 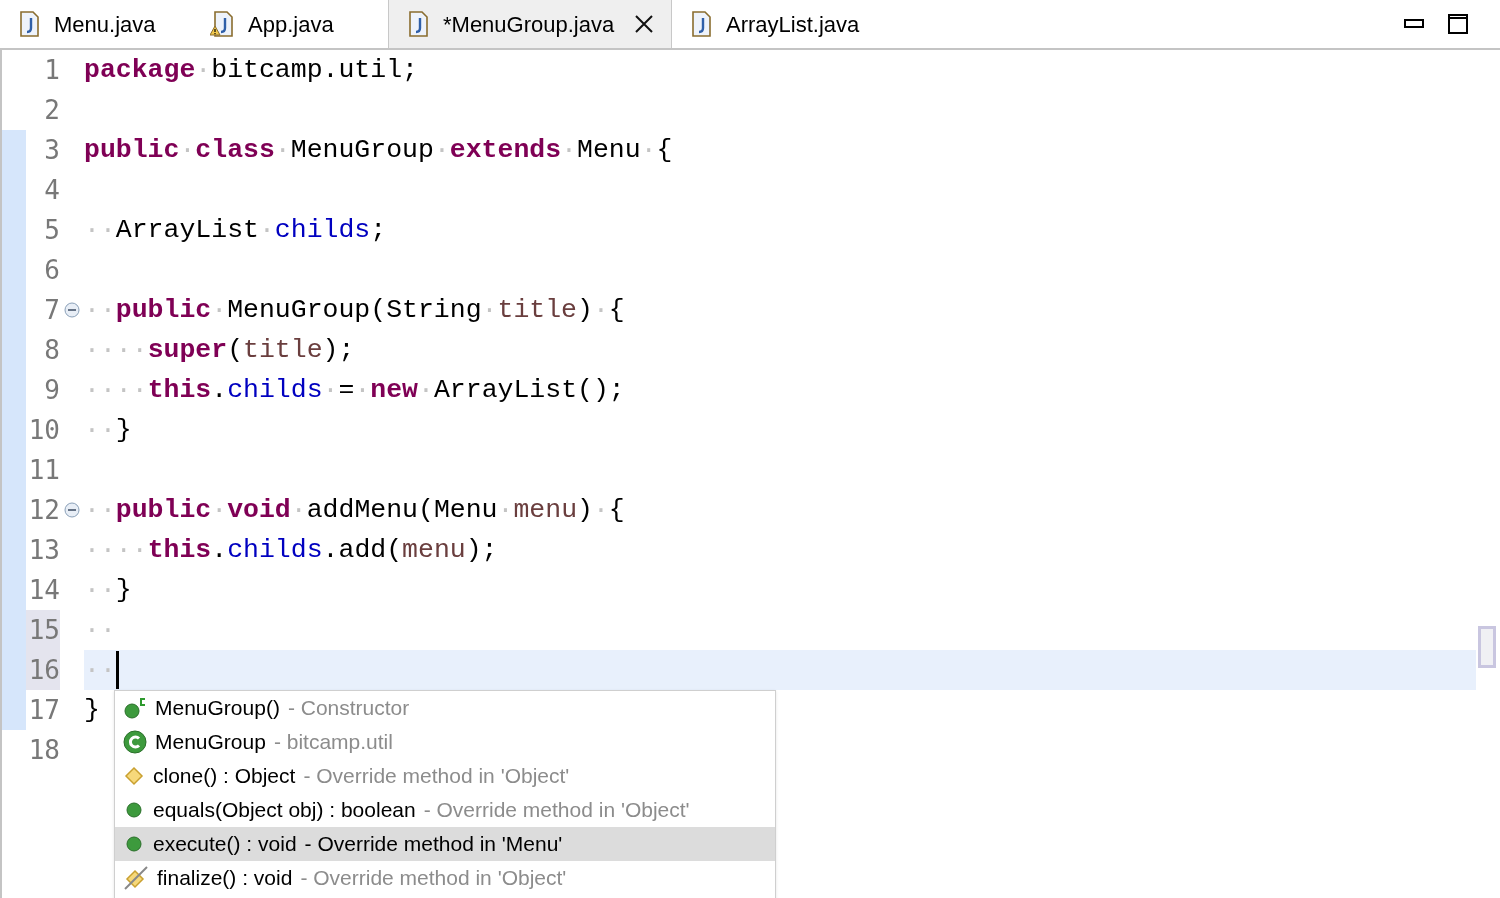 I want to click on line-number: 15, so click(x=43, y=630).